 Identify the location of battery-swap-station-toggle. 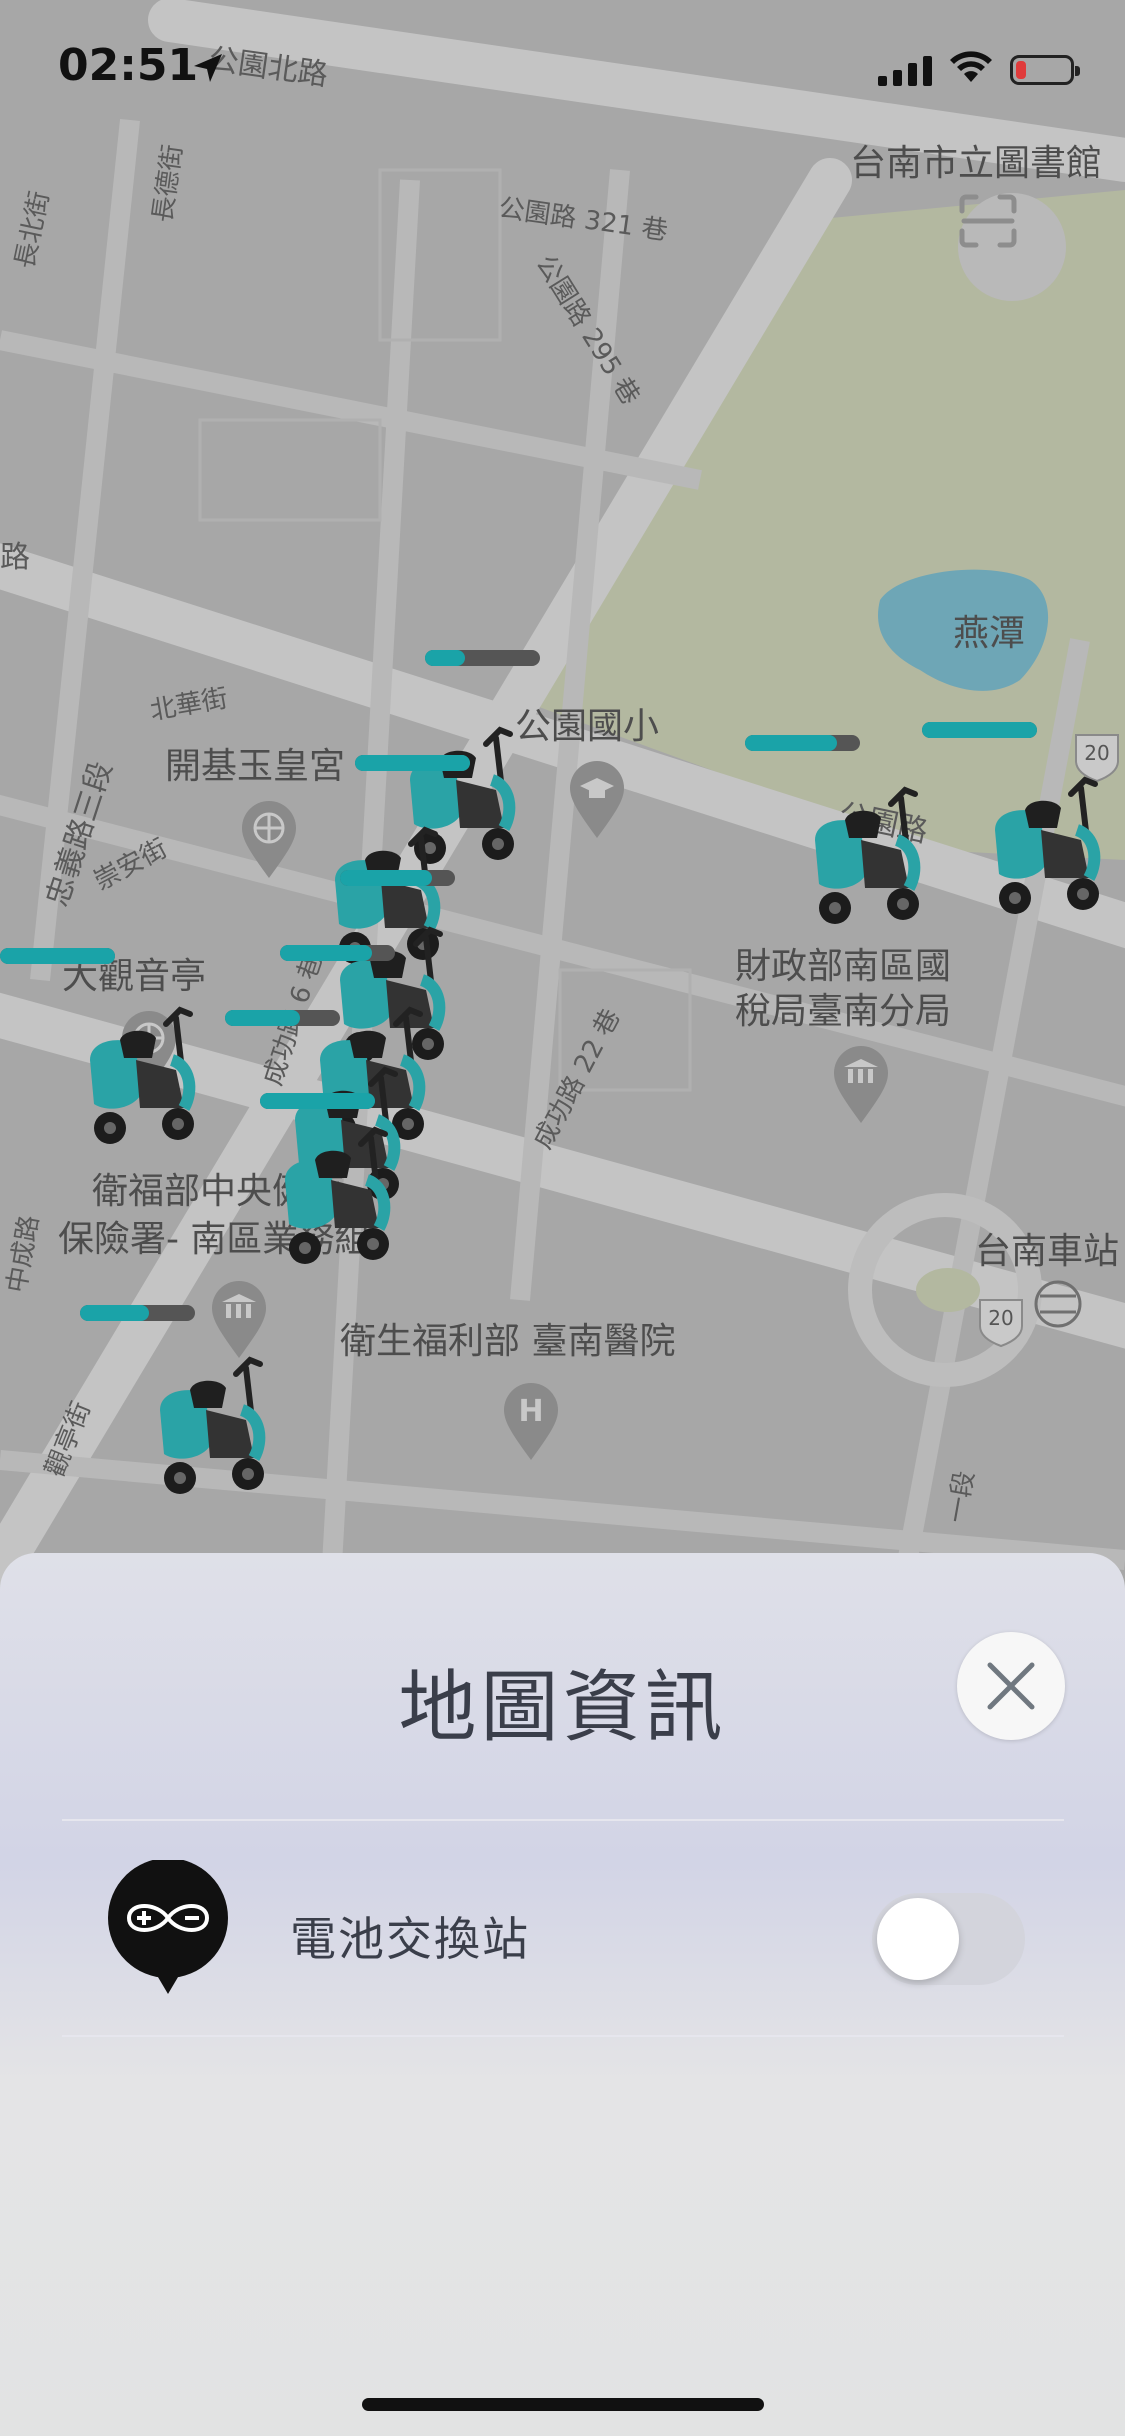
(948, 1939).